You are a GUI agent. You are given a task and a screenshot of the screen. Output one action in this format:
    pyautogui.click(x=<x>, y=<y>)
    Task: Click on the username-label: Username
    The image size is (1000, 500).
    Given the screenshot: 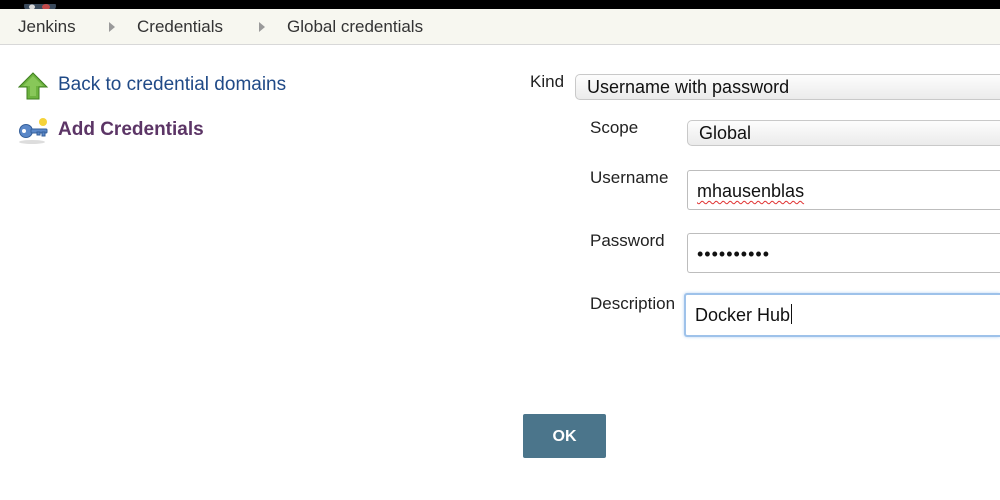 What is the action you would take?
    pyautogui.click(x=629, y=177)
    